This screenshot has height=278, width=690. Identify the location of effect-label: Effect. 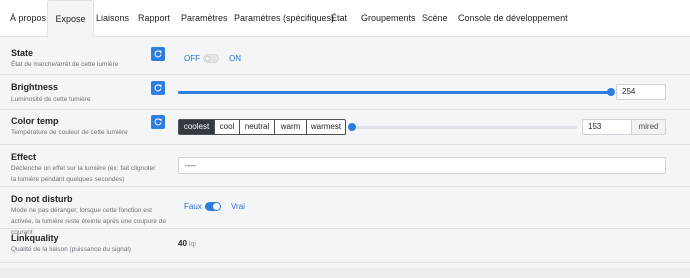
(24, 157).